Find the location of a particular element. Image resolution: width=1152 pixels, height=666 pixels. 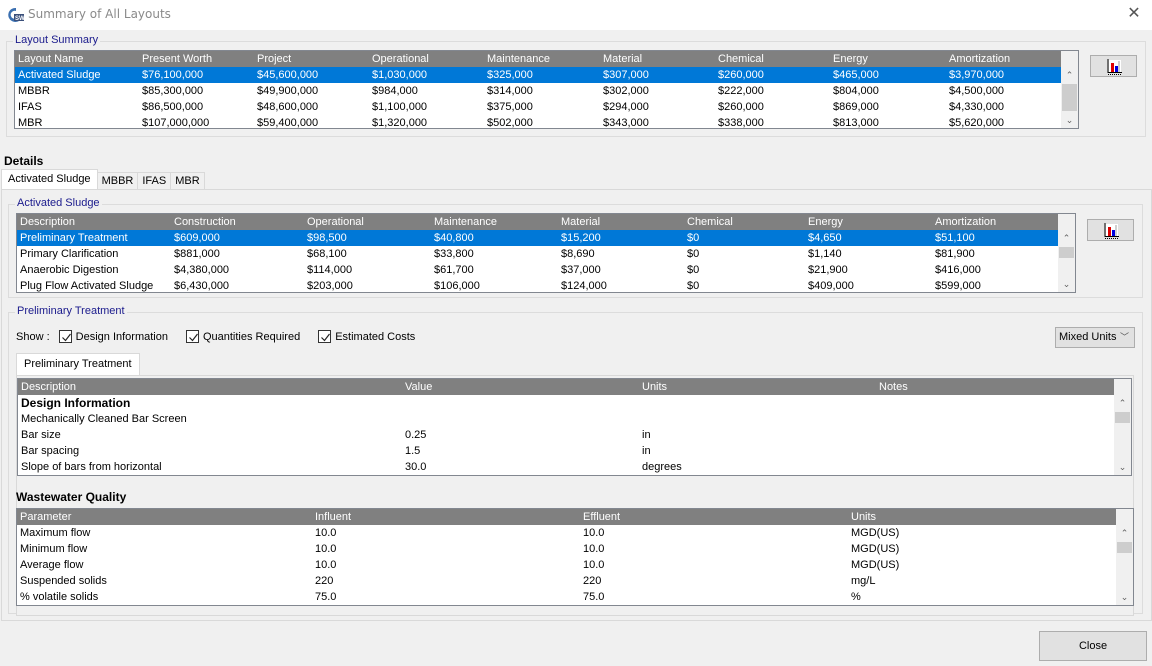

close-icon: ✕ is located at coordinates (1134, 14).